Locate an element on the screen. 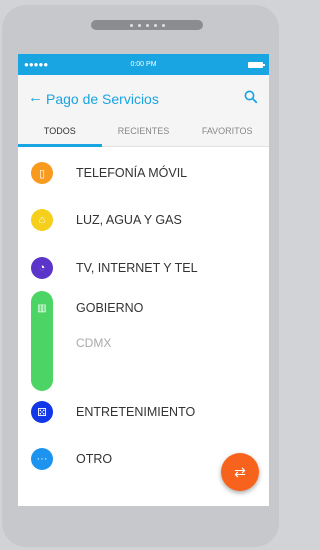 The width and height of the screenshot is (320, 550). building-icon: ▥ is located at coordinates (42, 341).